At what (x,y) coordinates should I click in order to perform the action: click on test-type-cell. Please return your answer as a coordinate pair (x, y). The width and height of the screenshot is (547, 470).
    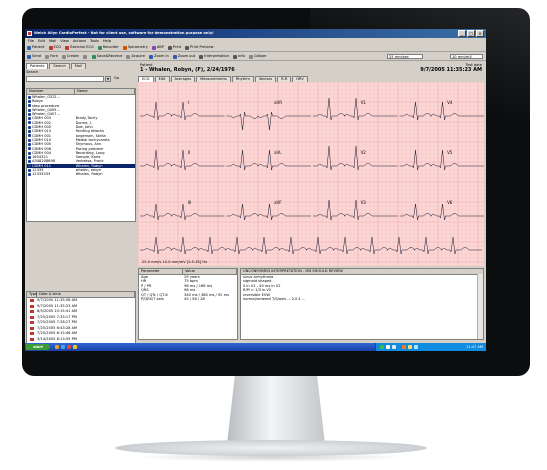
    Looking at the image, I should click on (32, 340).